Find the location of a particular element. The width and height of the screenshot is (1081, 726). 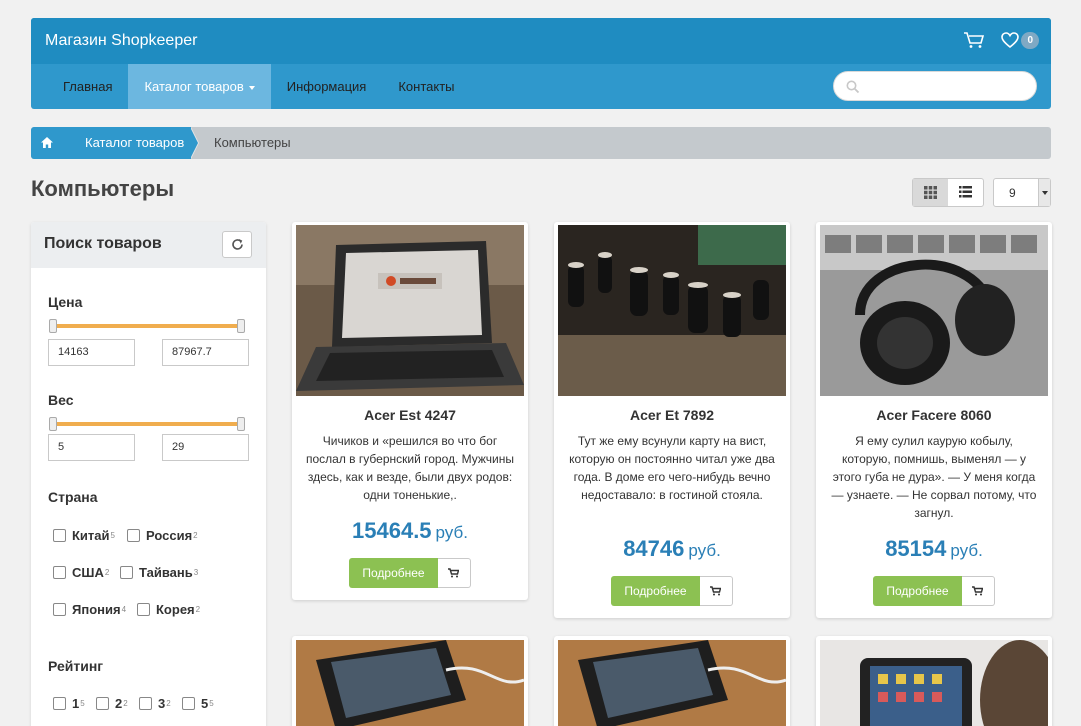

reset-filter-button is located at coordinates (237, 244).